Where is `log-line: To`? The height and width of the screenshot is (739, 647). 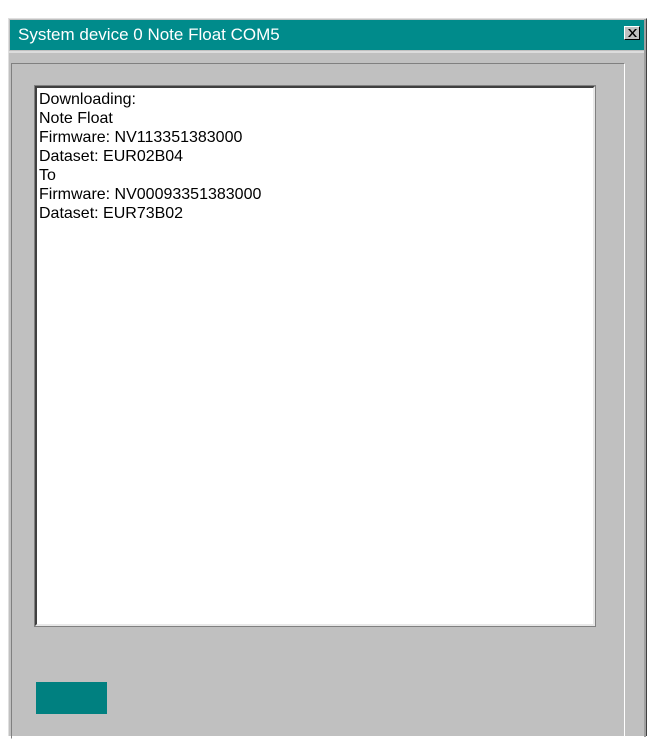
log-line: To is located at coordinates (47, 175).